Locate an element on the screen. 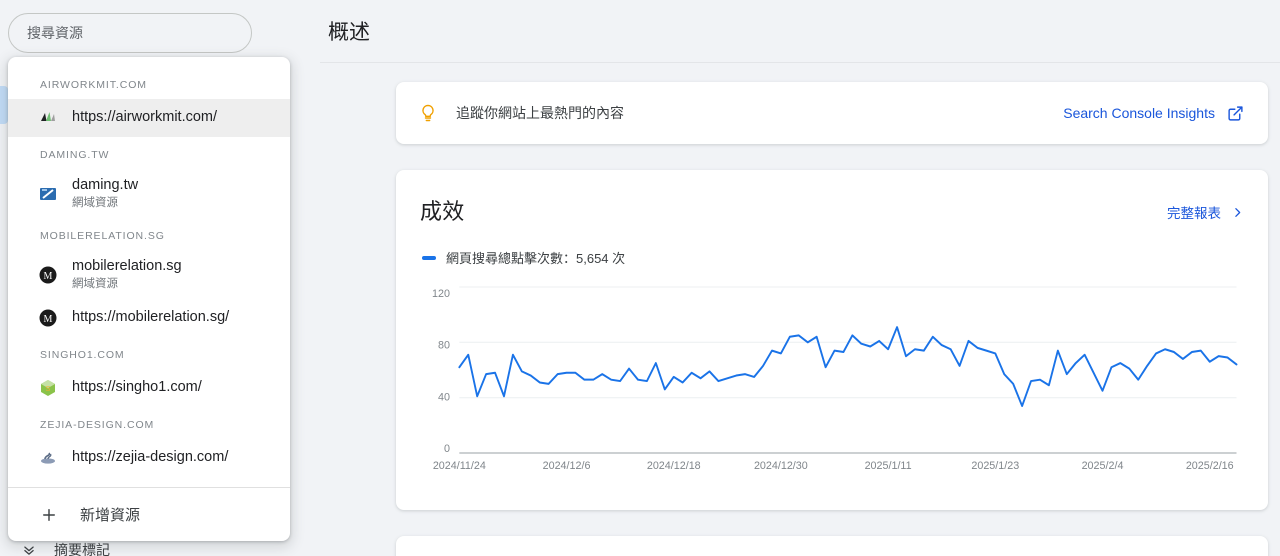 Image resolution: width=1280 pixels, height=556 pixels. property-group-label: MOBILERELATION.SG is located at coordinates (102, 236).